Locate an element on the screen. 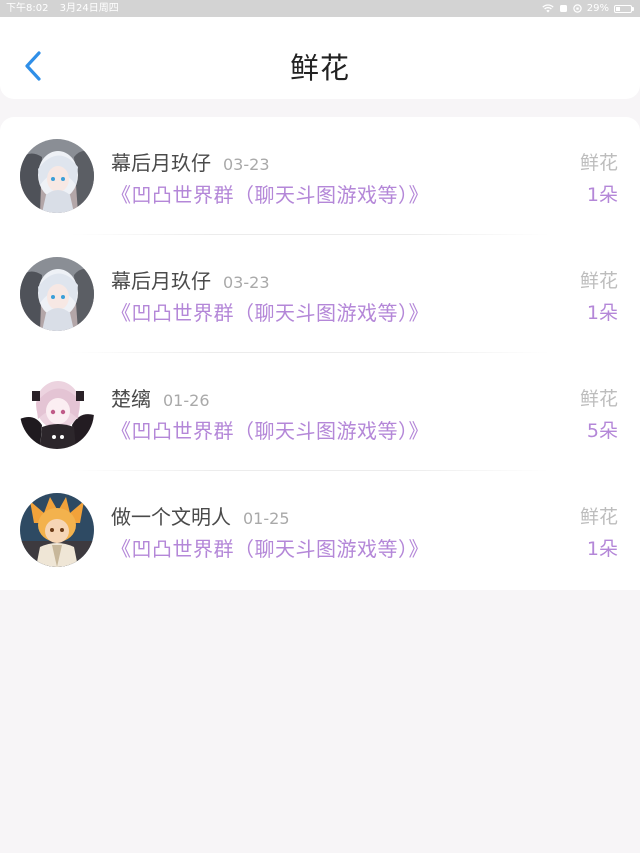 Image resolution: width=640 pixels, height=853 pixels. battery-percent: 29% is located at coordinates (597, 8).